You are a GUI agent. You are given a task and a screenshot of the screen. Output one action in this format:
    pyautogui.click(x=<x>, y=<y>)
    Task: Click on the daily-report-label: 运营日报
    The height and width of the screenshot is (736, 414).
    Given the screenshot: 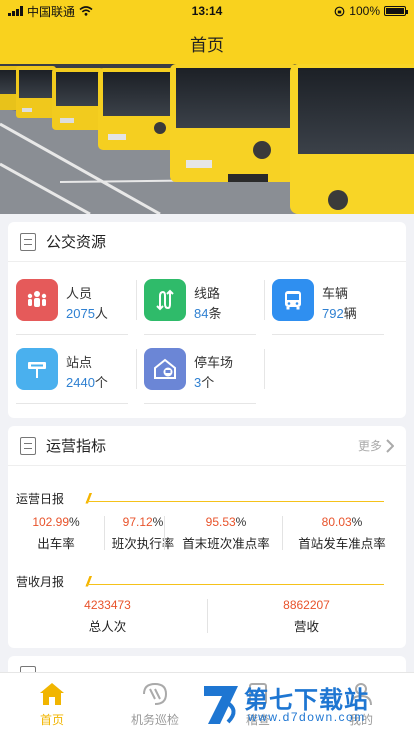 What is the action you would take?
    pyautogui.click(x=40, y=499)
    